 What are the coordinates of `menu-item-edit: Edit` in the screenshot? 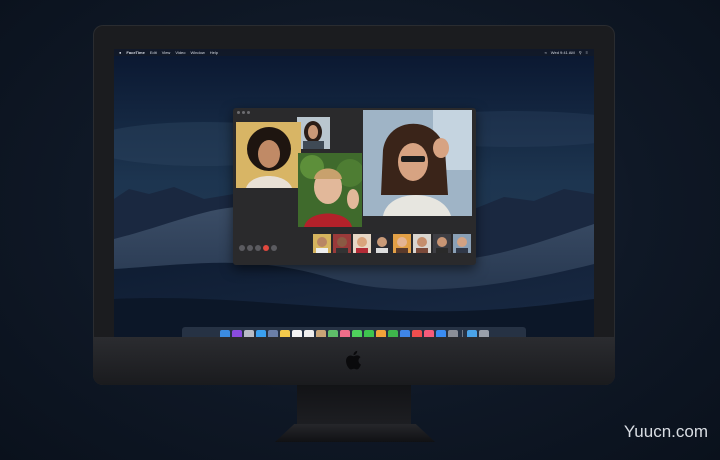 It's located at (153, 52).